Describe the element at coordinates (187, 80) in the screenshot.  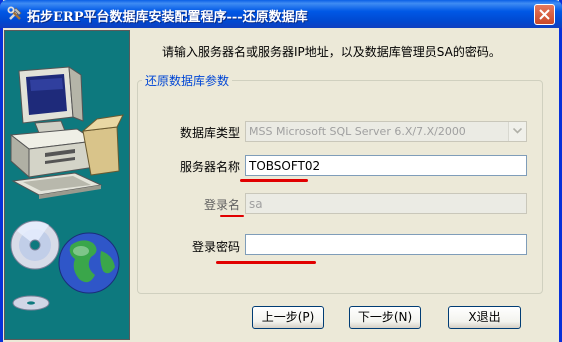
I see `group-title: 还原数据库参数` at that location.